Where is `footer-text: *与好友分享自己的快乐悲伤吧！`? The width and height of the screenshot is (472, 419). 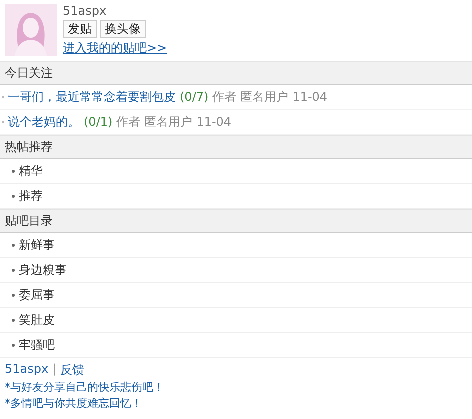
footer-text: *与好友分享自己的快乐悲伤吧！ is located at coordinates (85, 387).